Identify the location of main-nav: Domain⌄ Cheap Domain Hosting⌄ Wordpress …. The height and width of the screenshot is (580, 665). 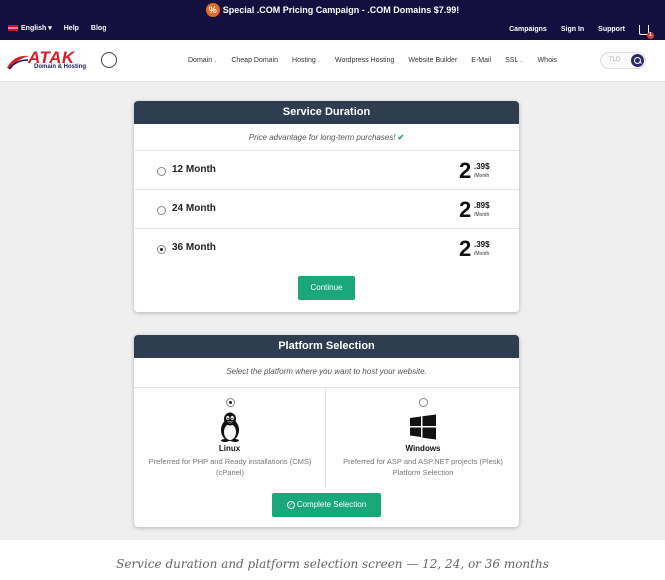
(372, 60).